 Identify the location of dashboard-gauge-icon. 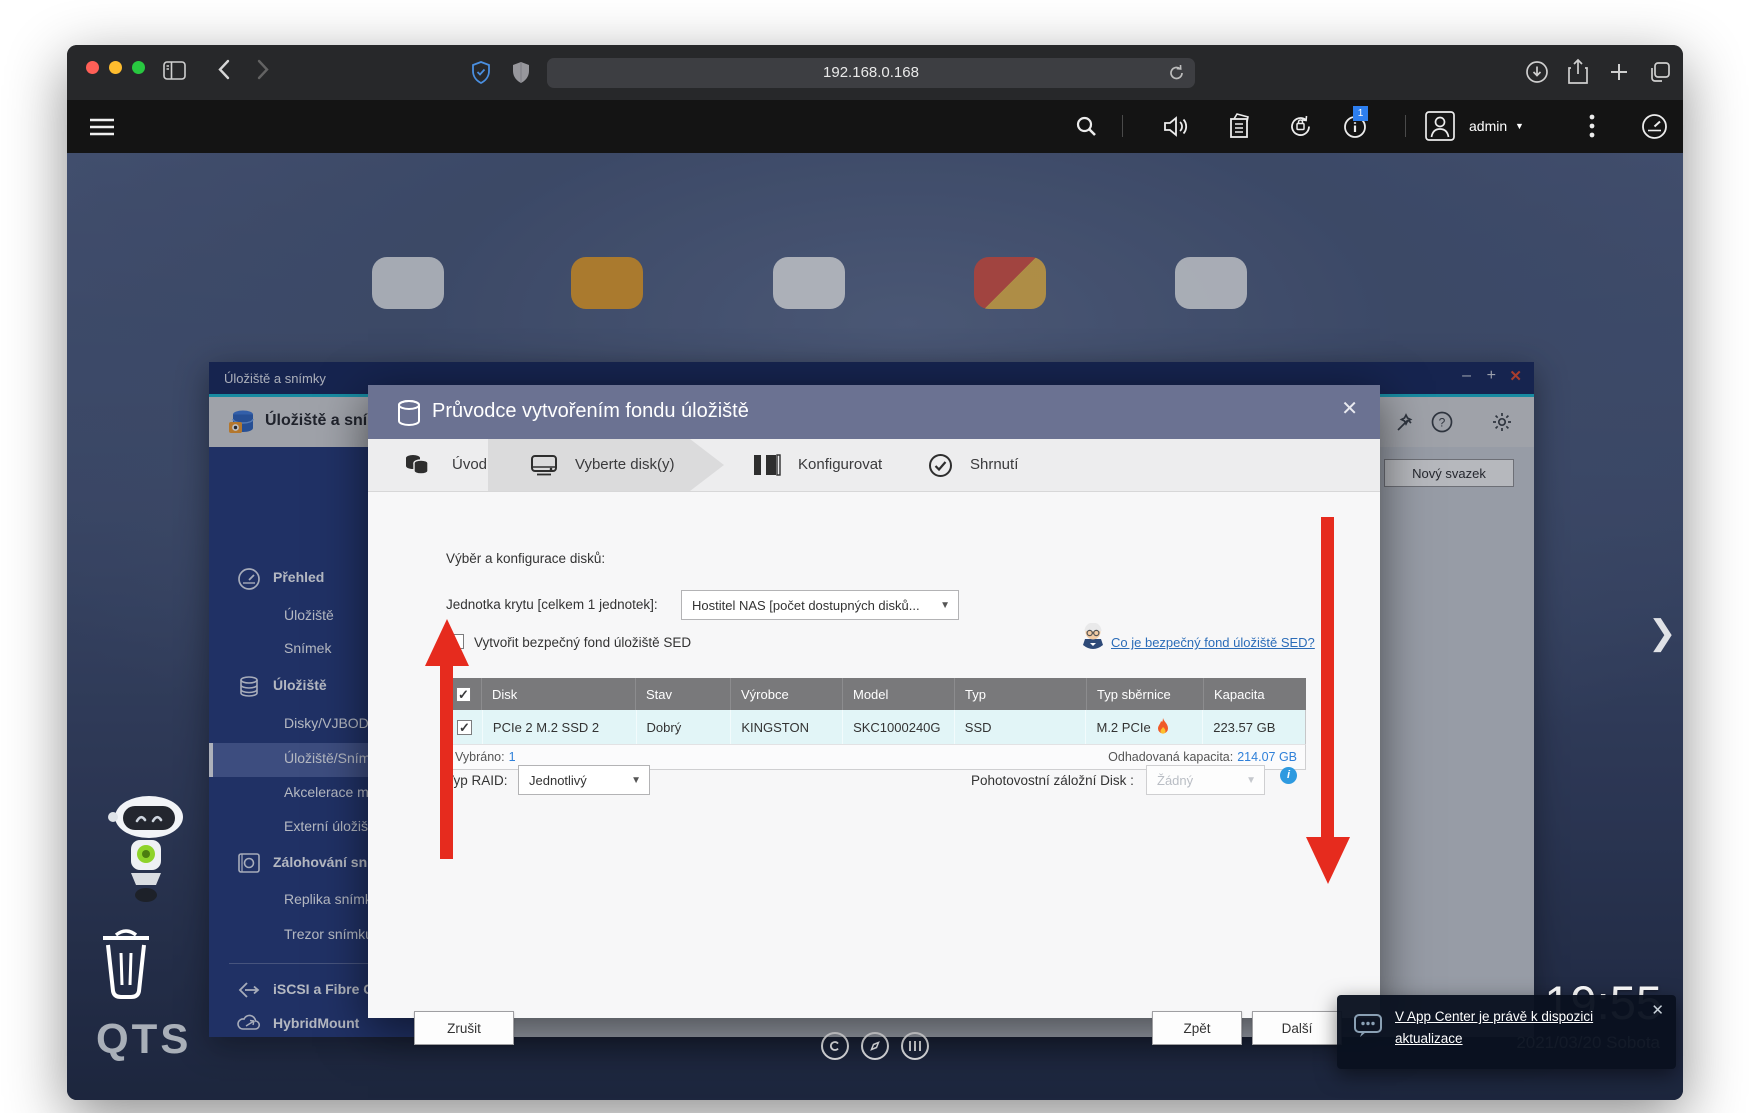
(1654, 126).